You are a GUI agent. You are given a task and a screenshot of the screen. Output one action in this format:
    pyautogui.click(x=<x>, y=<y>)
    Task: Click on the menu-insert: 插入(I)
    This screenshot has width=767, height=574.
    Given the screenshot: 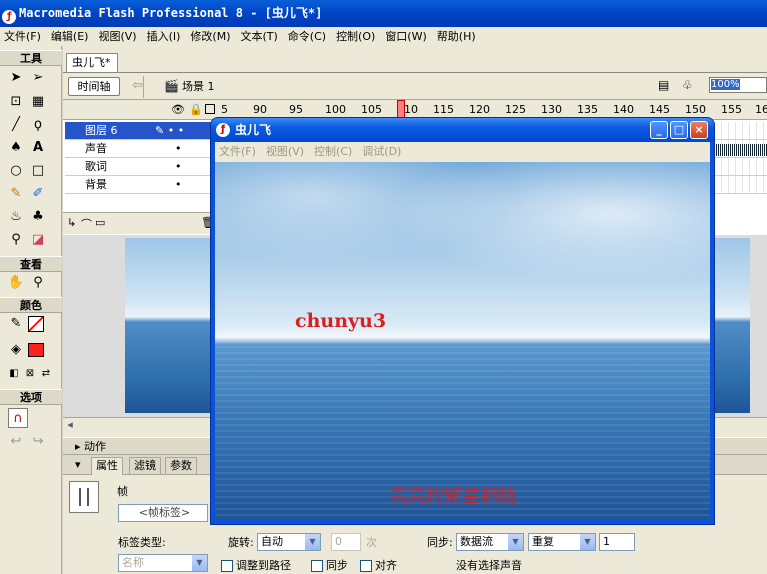 What is the action you would take?
    pyautogui.click(x=165, y=36)
    